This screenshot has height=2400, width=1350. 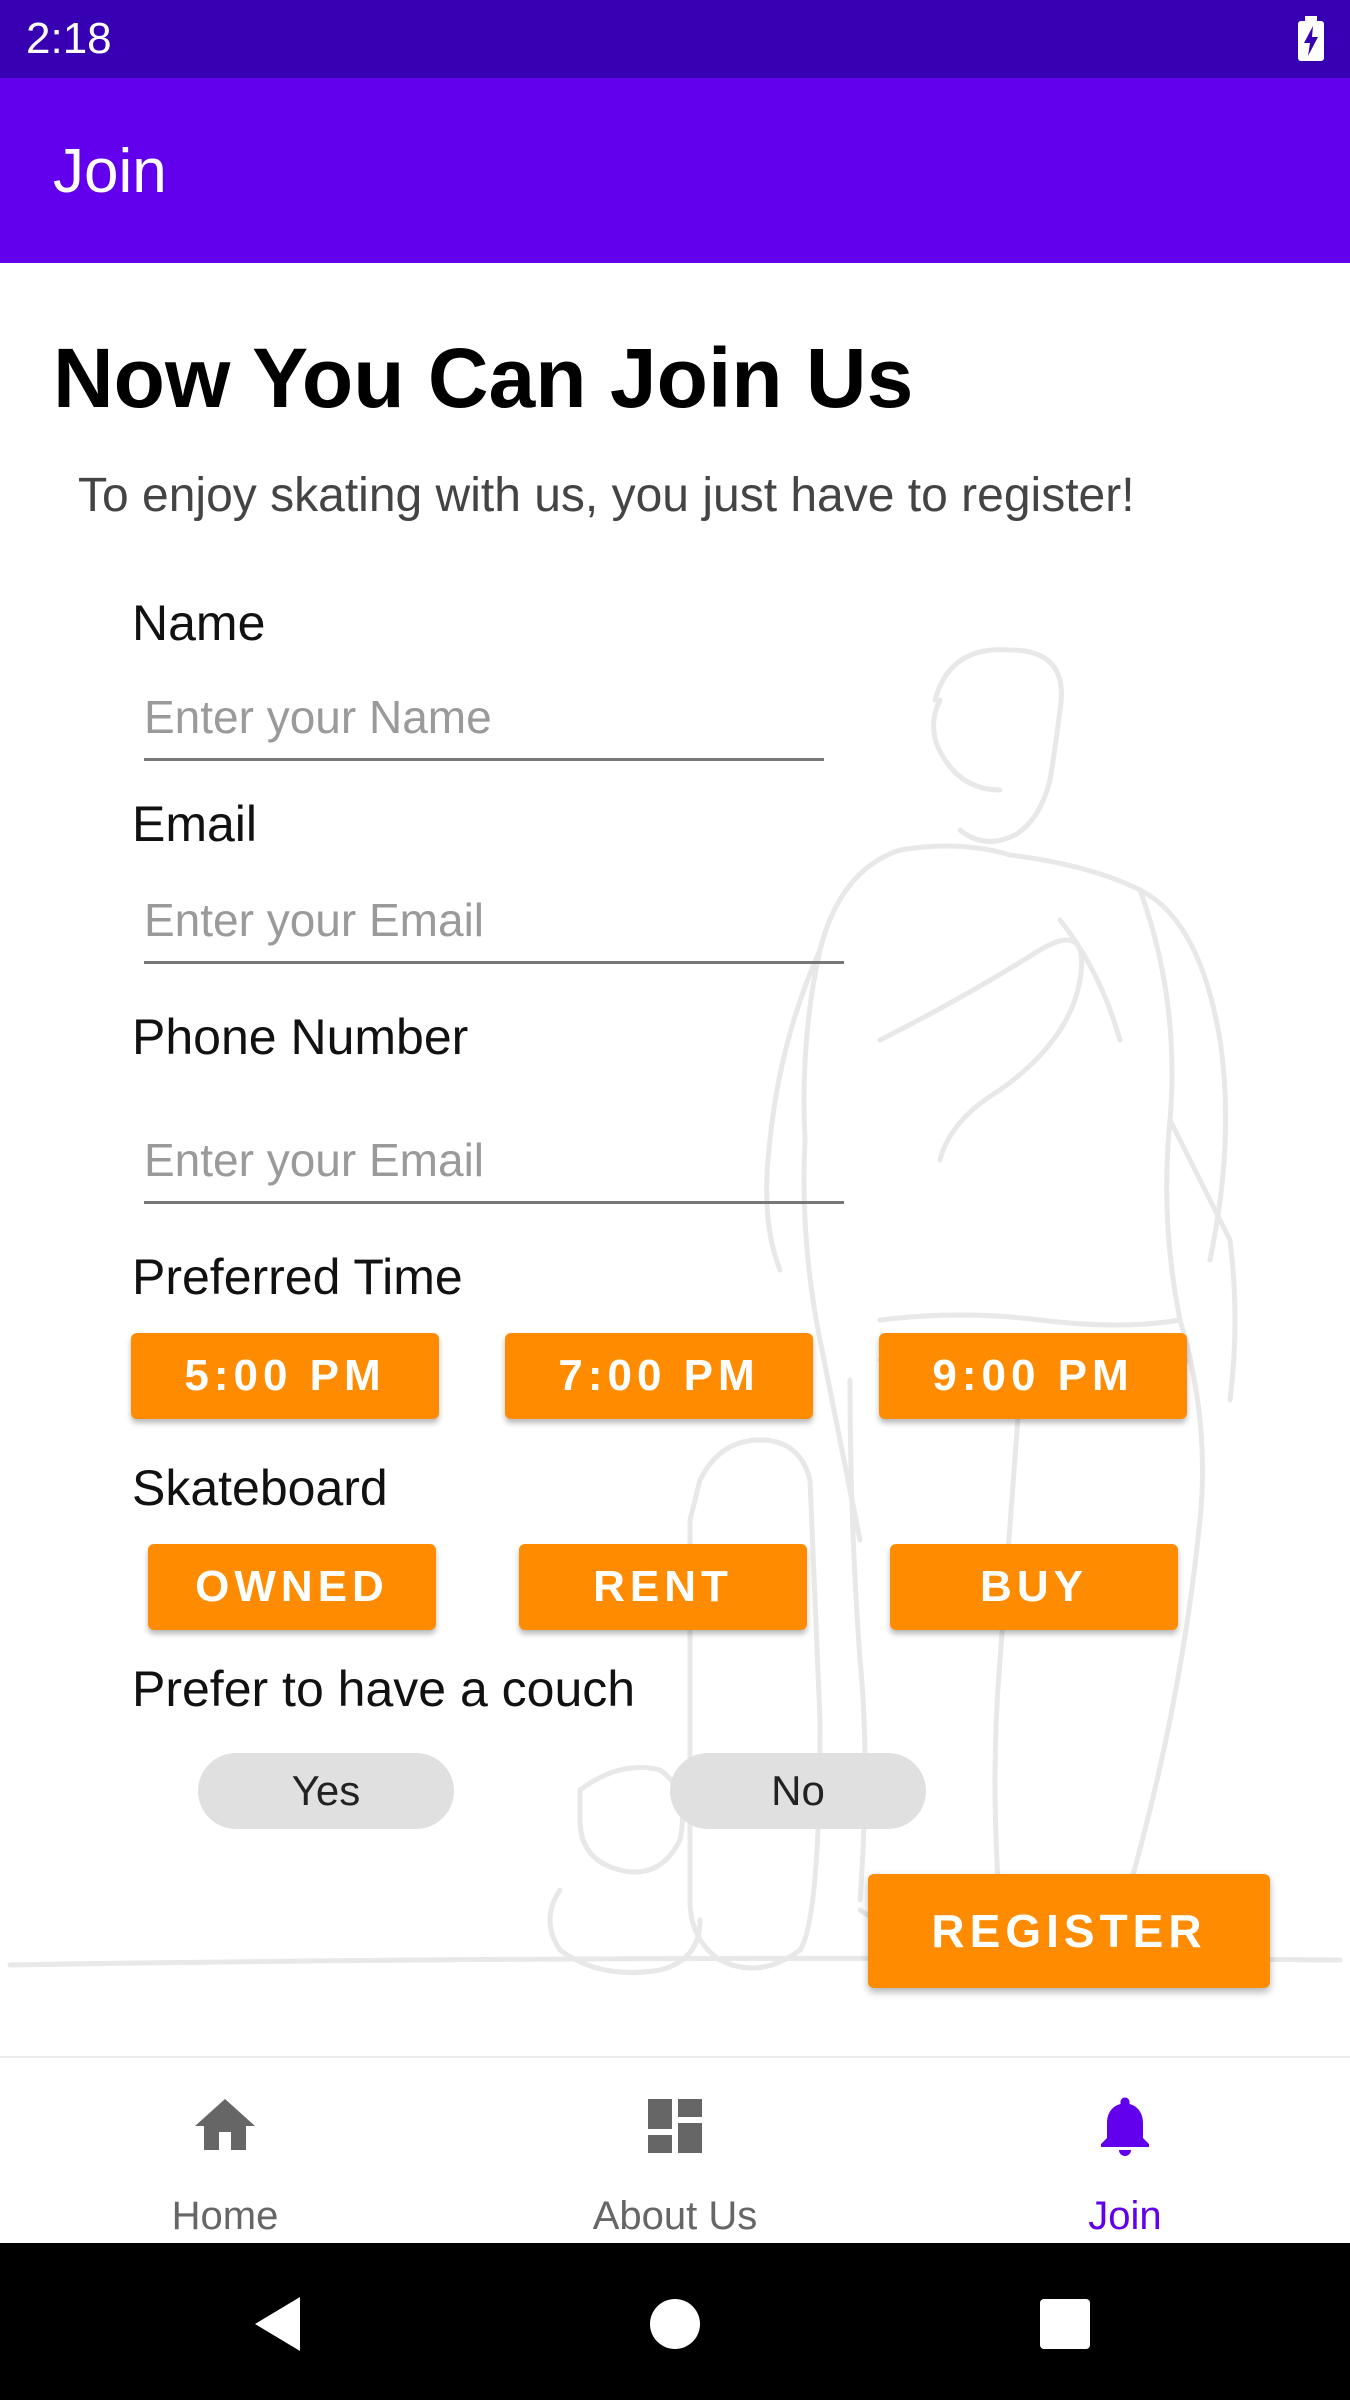 What do you see at coordinates (1311, 38) in the screenshot?
I see `battery-charging-icon` at bounding box center [1311, 38].